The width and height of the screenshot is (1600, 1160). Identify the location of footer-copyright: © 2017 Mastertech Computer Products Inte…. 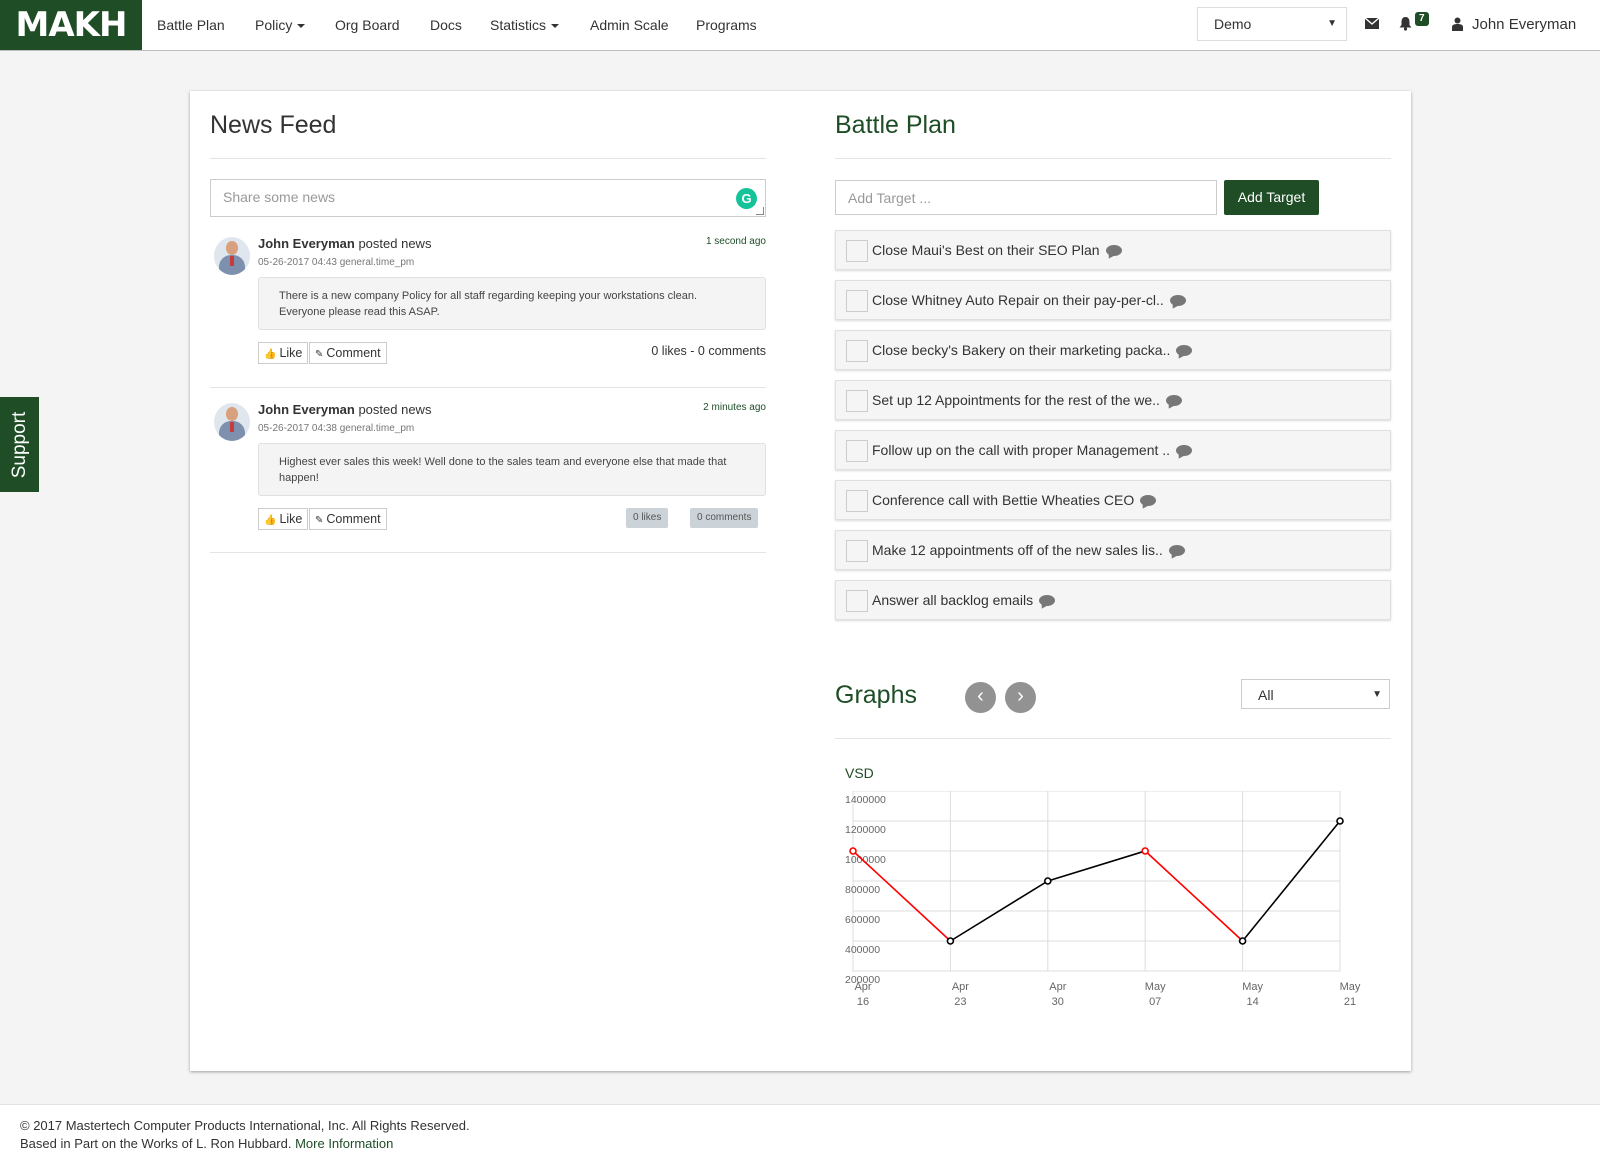
(245, 1125).